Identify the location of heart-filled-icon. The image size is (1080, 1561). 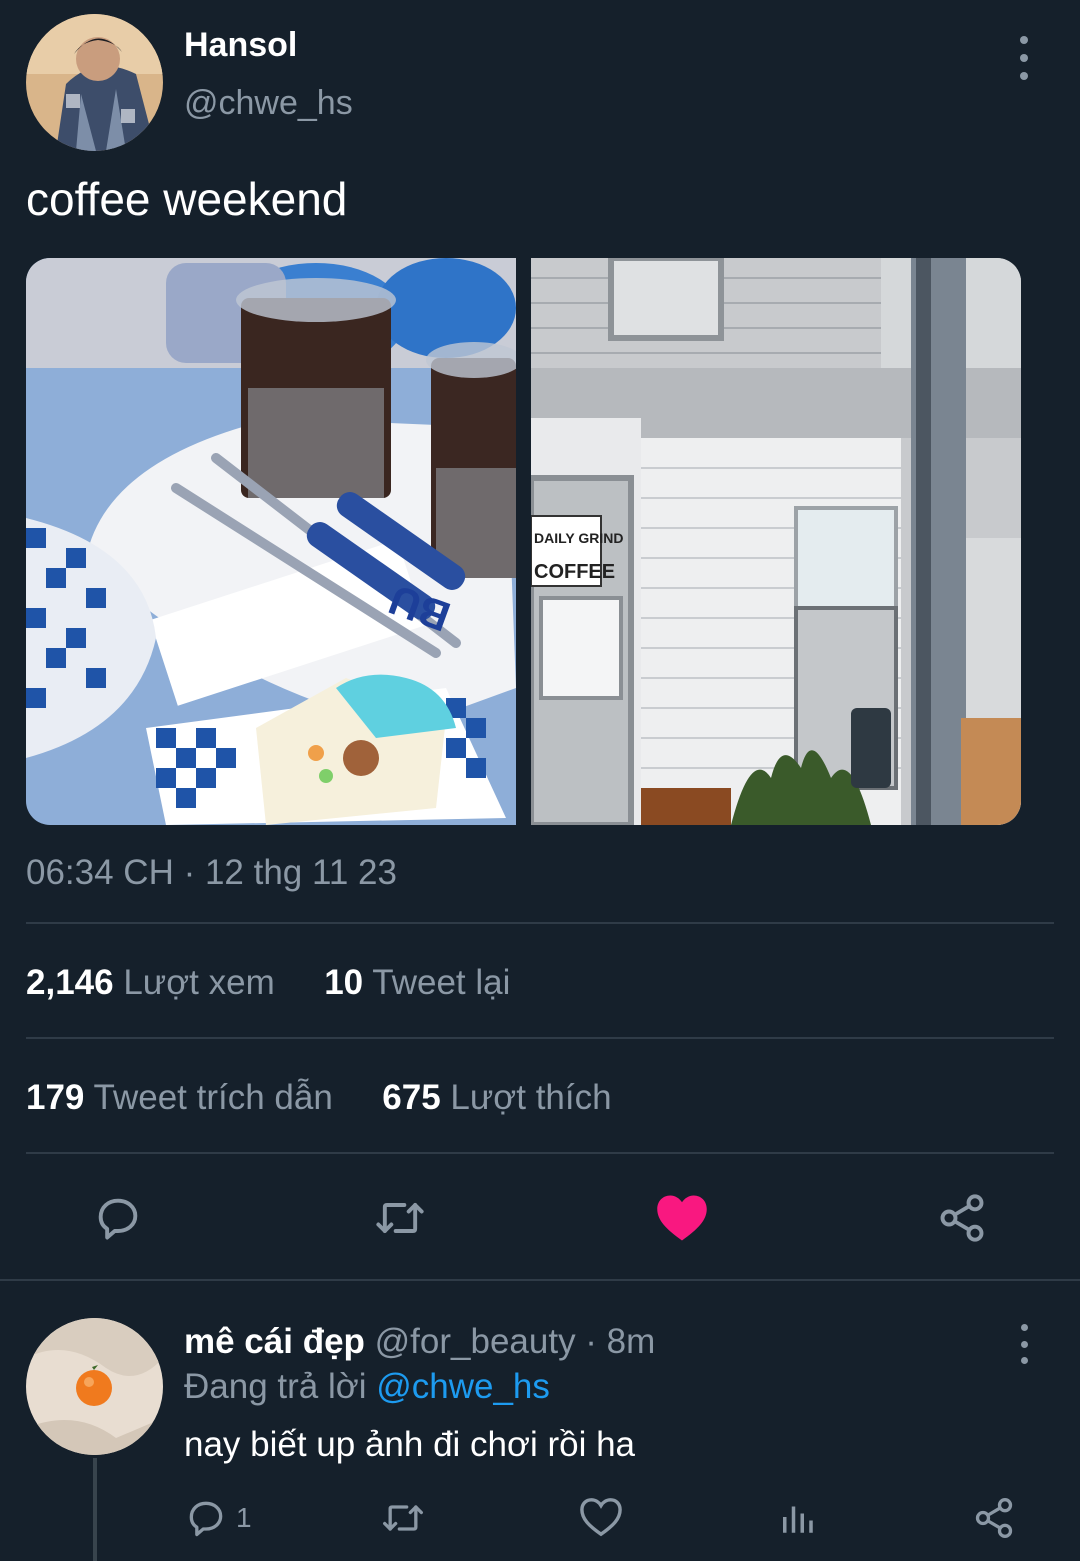
(682, 1218).